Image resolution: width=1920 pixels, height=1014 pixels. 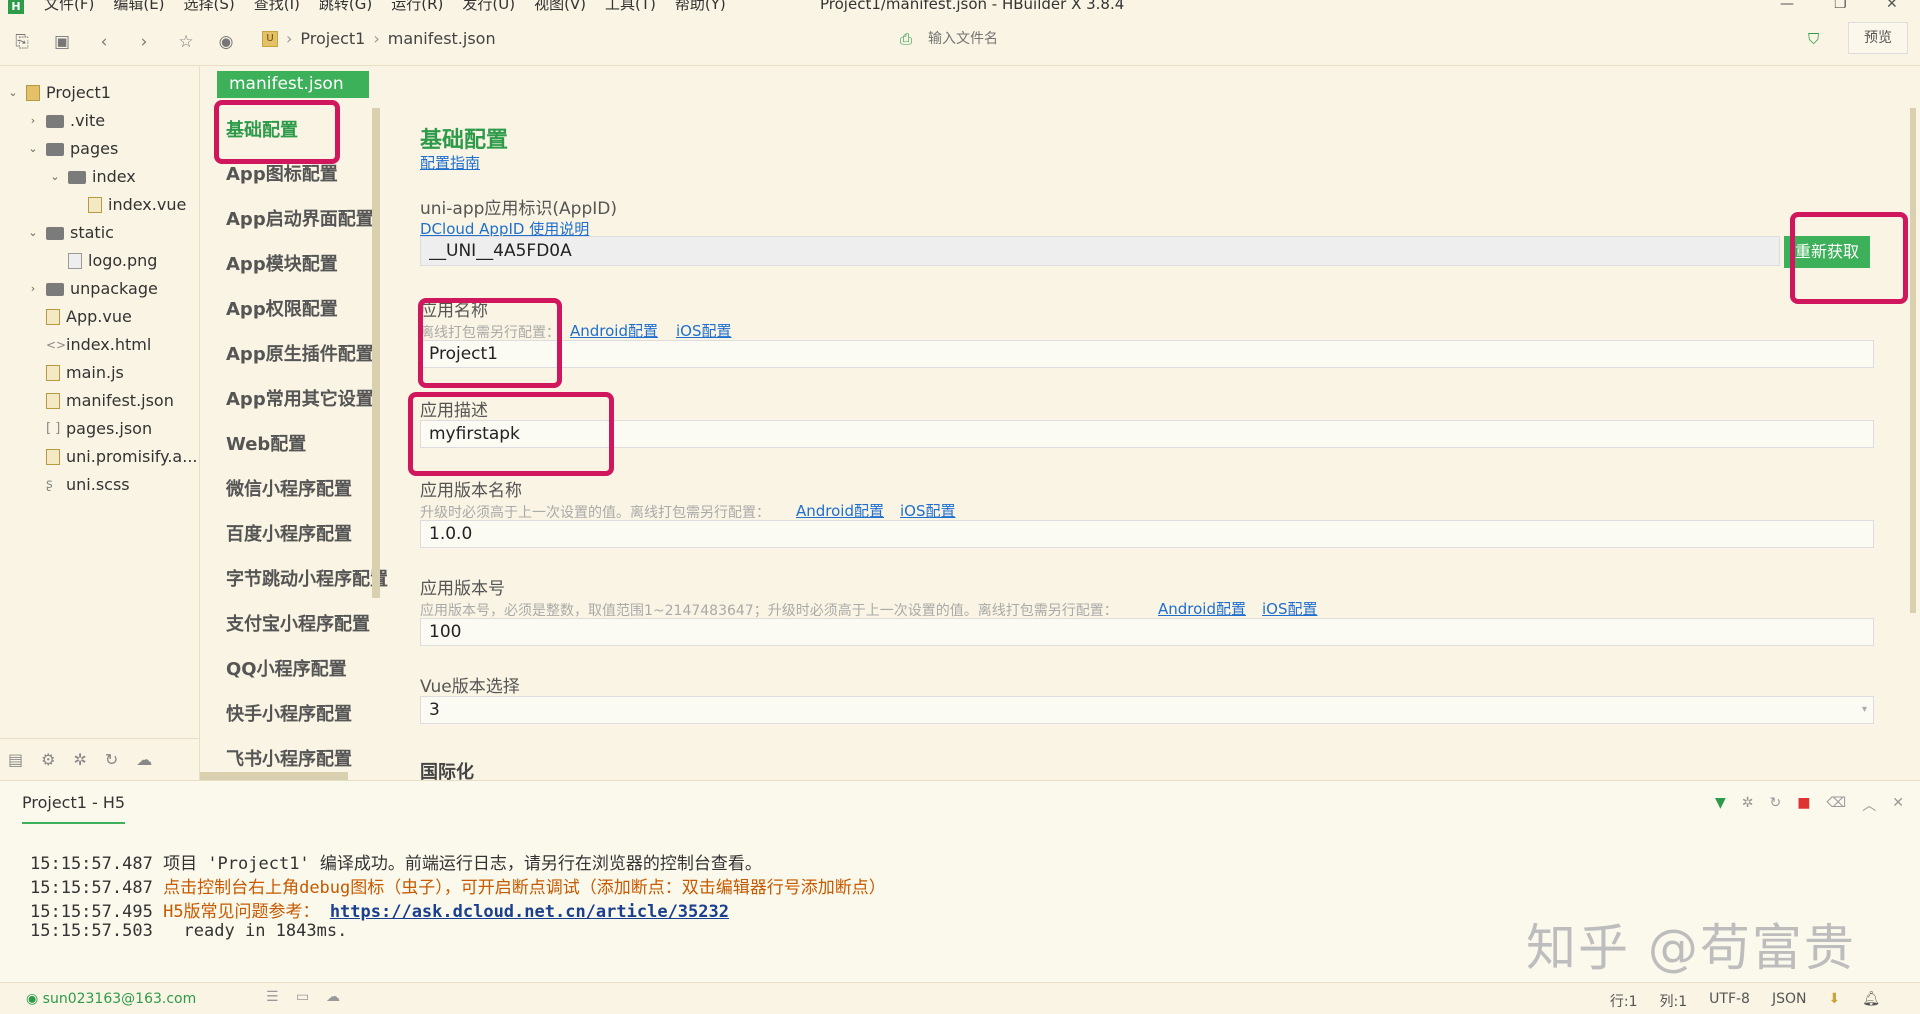 What do you see at coordinates (307, 580) in the screenshot?
I see `config-nav-toutiao: 字节跳动小程序配置` at bounding box center [307, 580].